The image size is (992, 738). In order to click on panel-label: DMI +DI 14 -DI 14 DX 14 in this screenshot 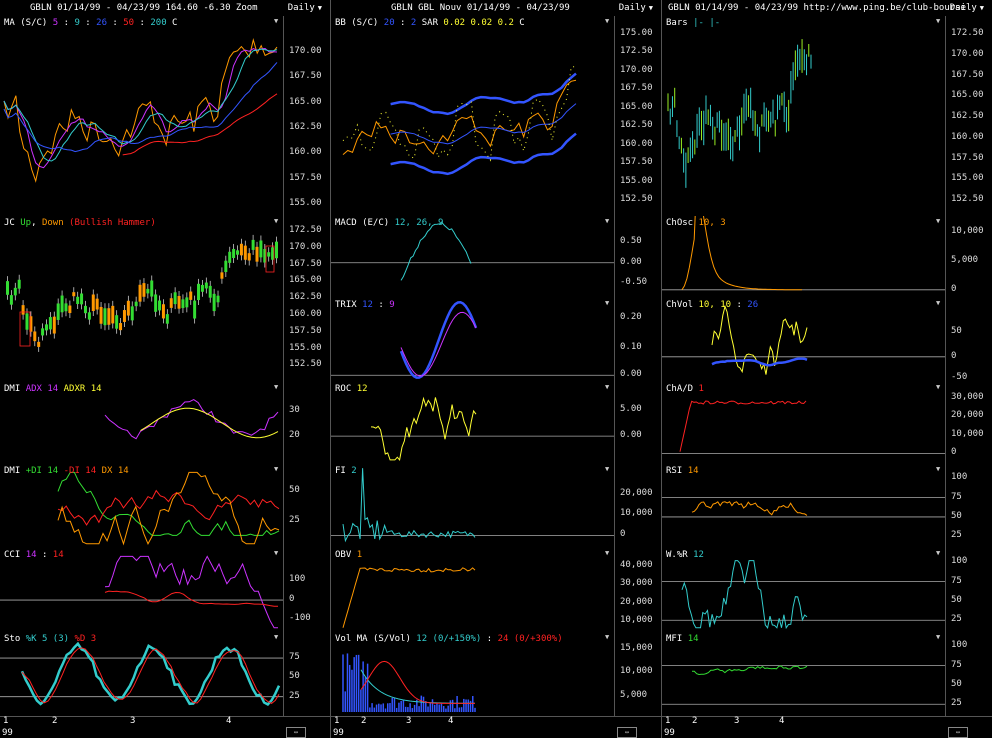, I will do `click(66, 471)`.